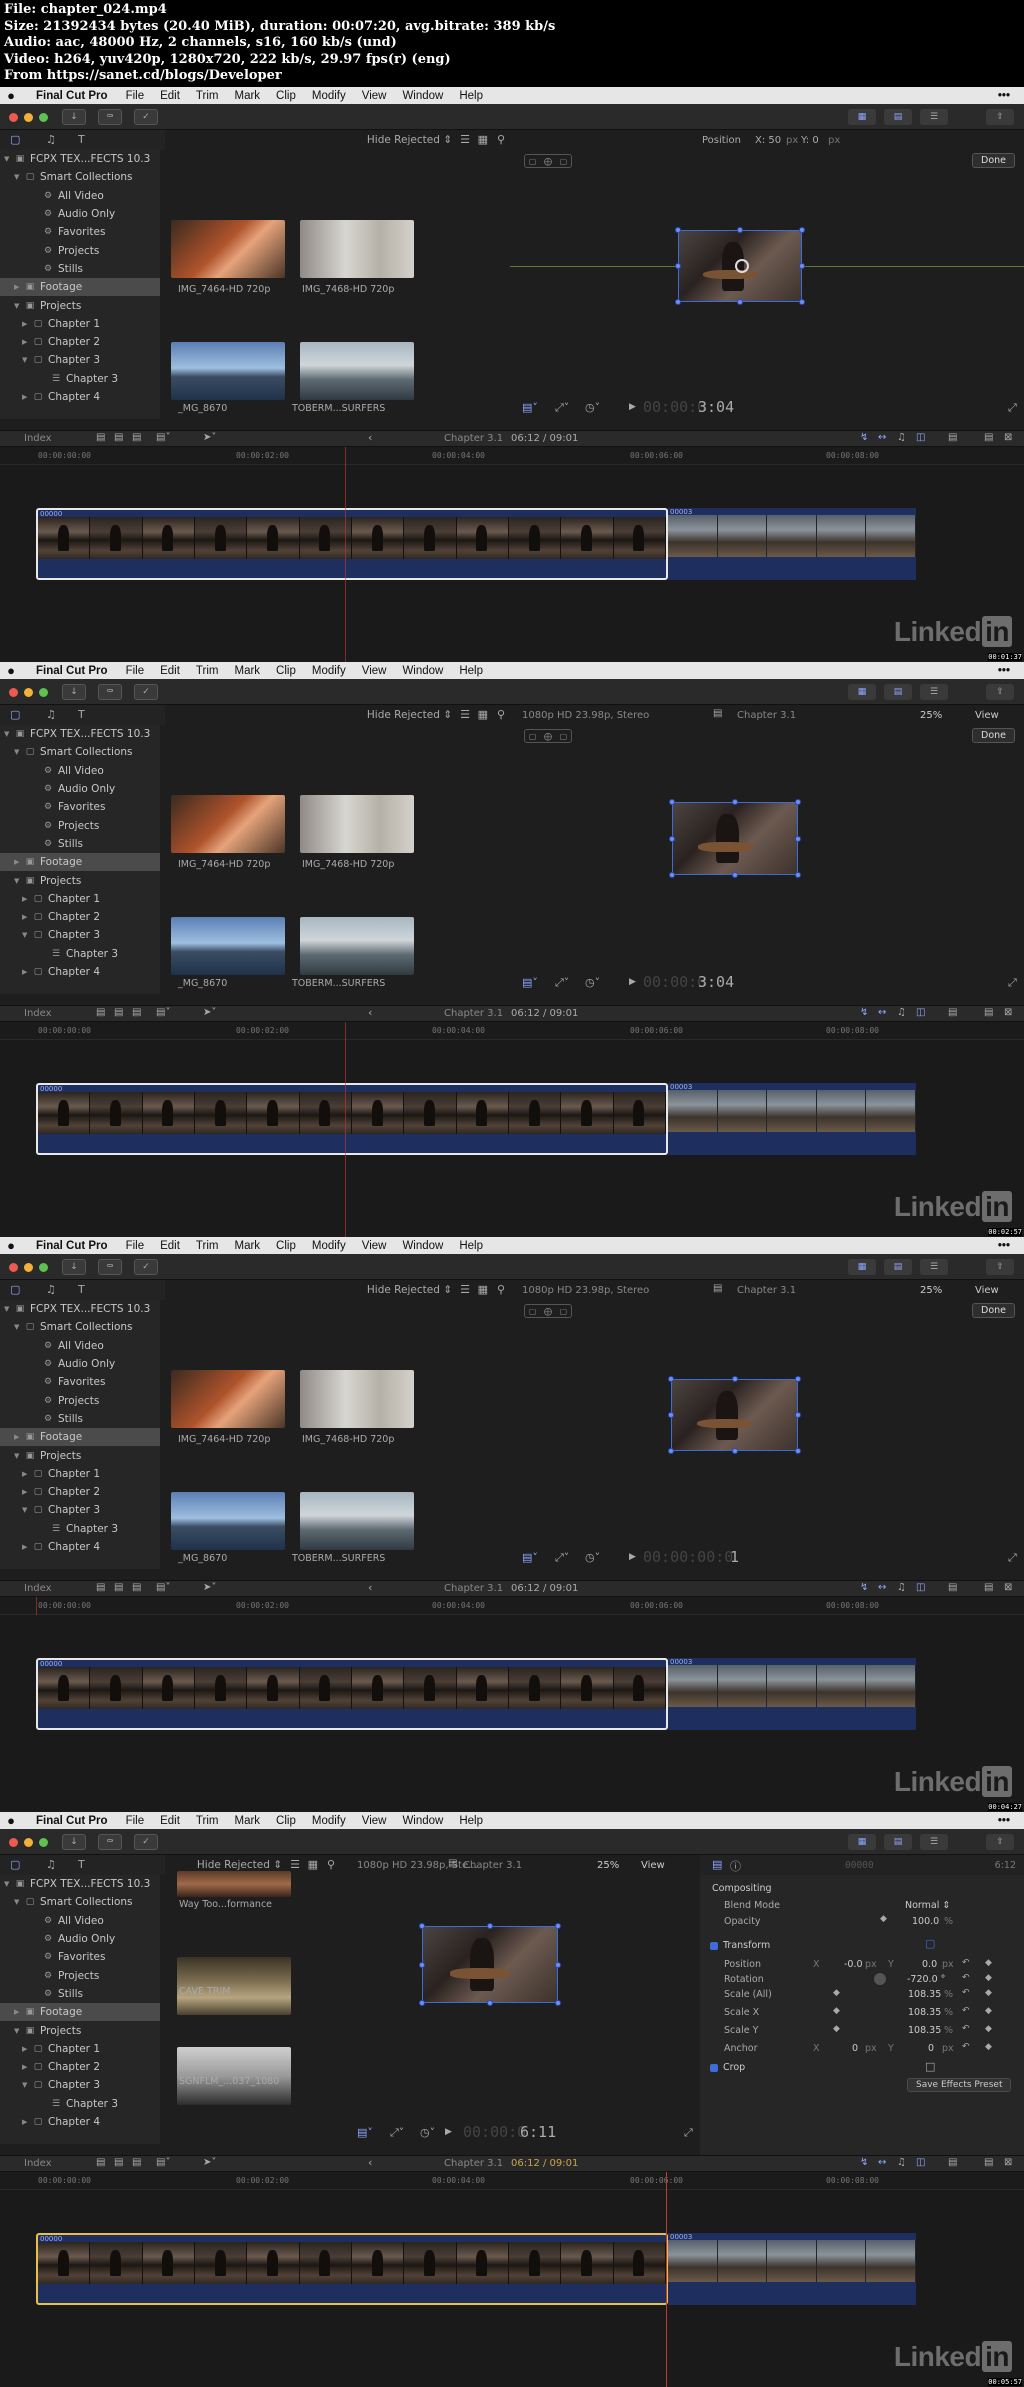 Image resolution: width=1024 pixels, height=2387 pixels. What do you see at coordinates (51, 1864) in the screenshot?
I see `photos-audio-icon: ♫` at bounding box center [51, 1864].